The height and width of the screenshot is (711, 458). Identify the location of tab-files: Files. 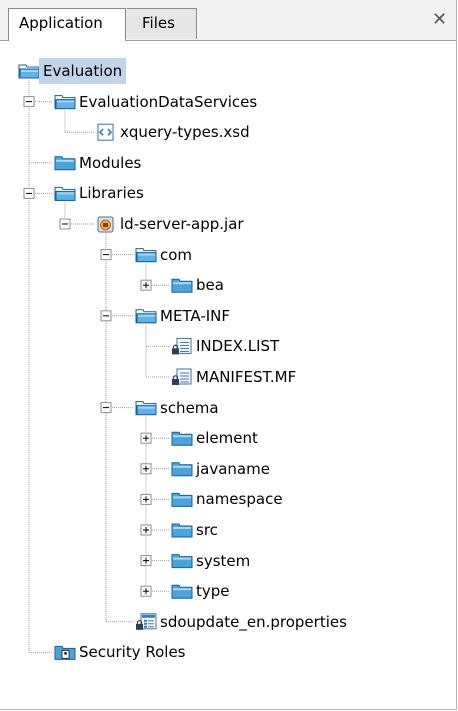
(157, 23).